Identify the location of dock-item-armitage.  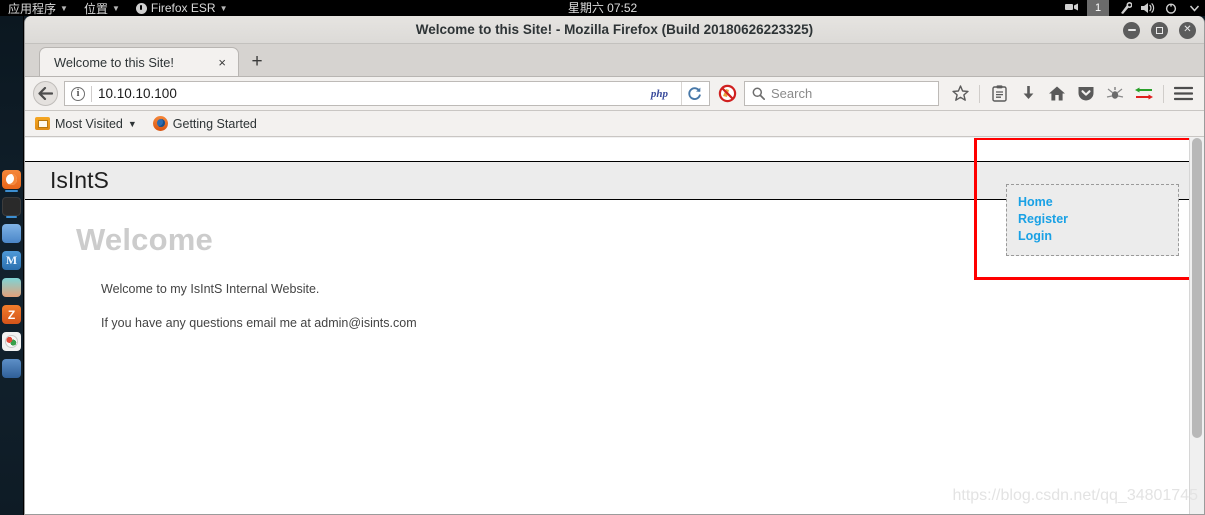
(11, 287).